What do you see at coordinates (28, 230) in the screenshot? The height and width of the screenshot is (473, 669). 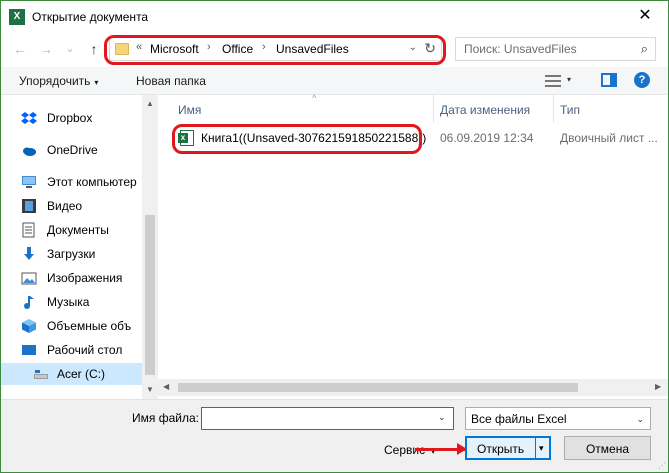 I see `documents-icon` at bounding box center [28, 230].